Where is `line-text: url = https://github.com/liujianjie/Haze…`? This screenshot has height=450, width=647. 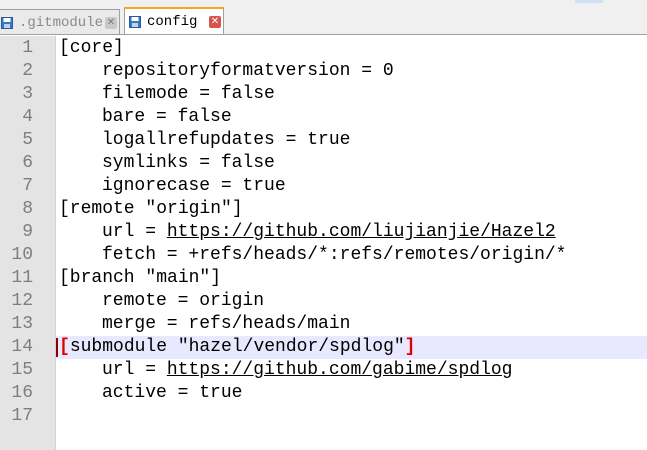 line-text: url = https://github.com/liujianjie/Haze… is located at coordinates (307, 232).